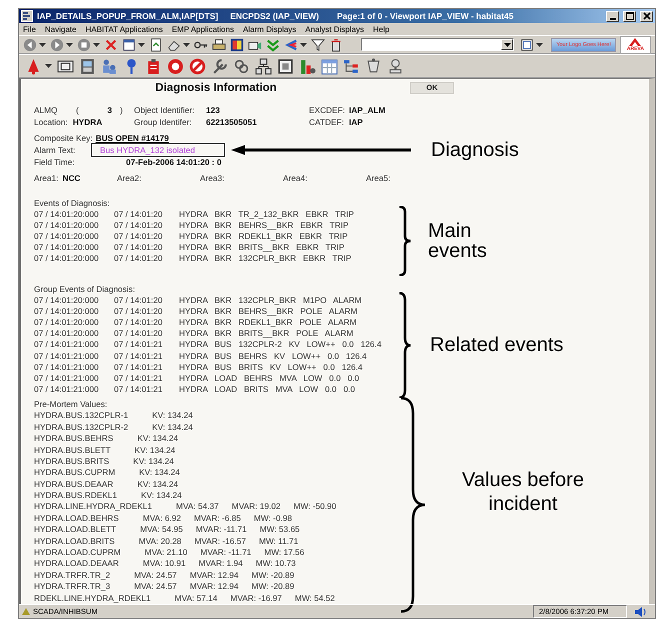 The width and height of the screenshot is (662, 619). Describe the element at coordinates (161, 530) in the screenshot. I see `point-value: MVA: 54.95` at that location.